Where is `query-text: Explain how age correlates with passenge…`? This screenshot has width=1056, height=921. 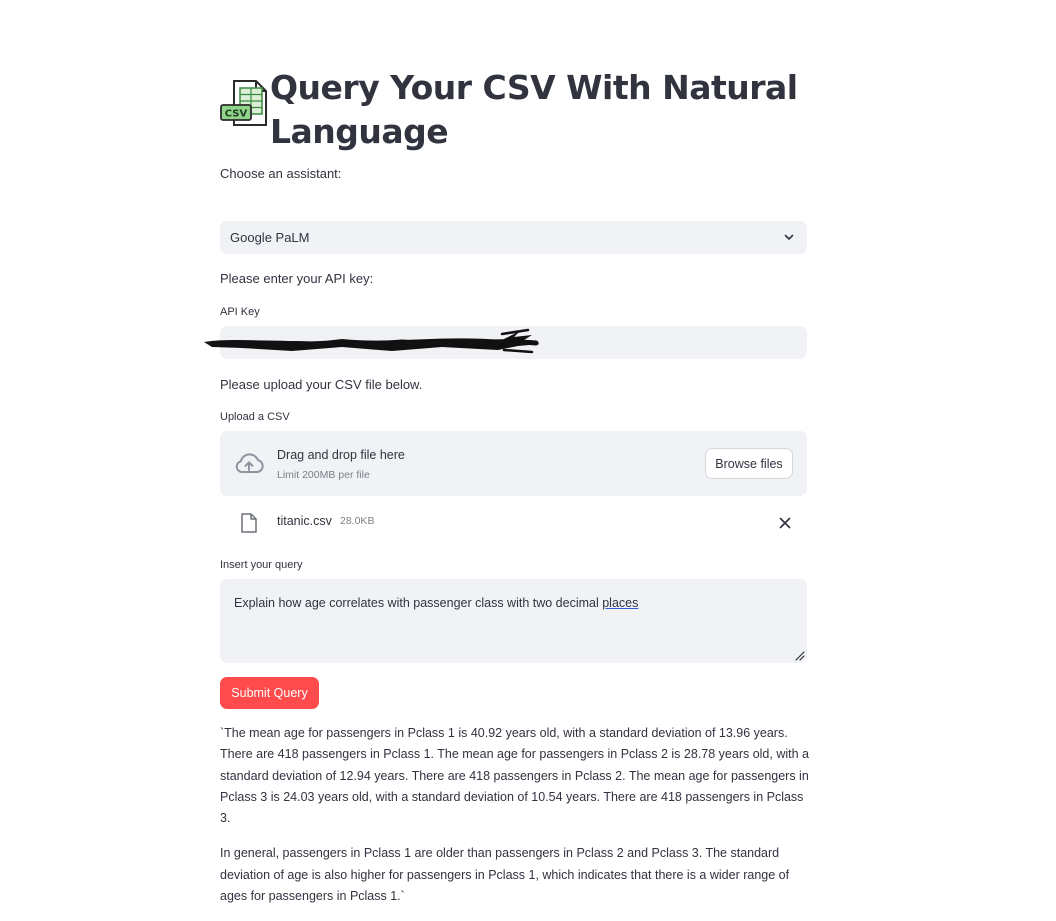
query-text: Explain how age correlates with passenge… is located at coordinates (418, 603).